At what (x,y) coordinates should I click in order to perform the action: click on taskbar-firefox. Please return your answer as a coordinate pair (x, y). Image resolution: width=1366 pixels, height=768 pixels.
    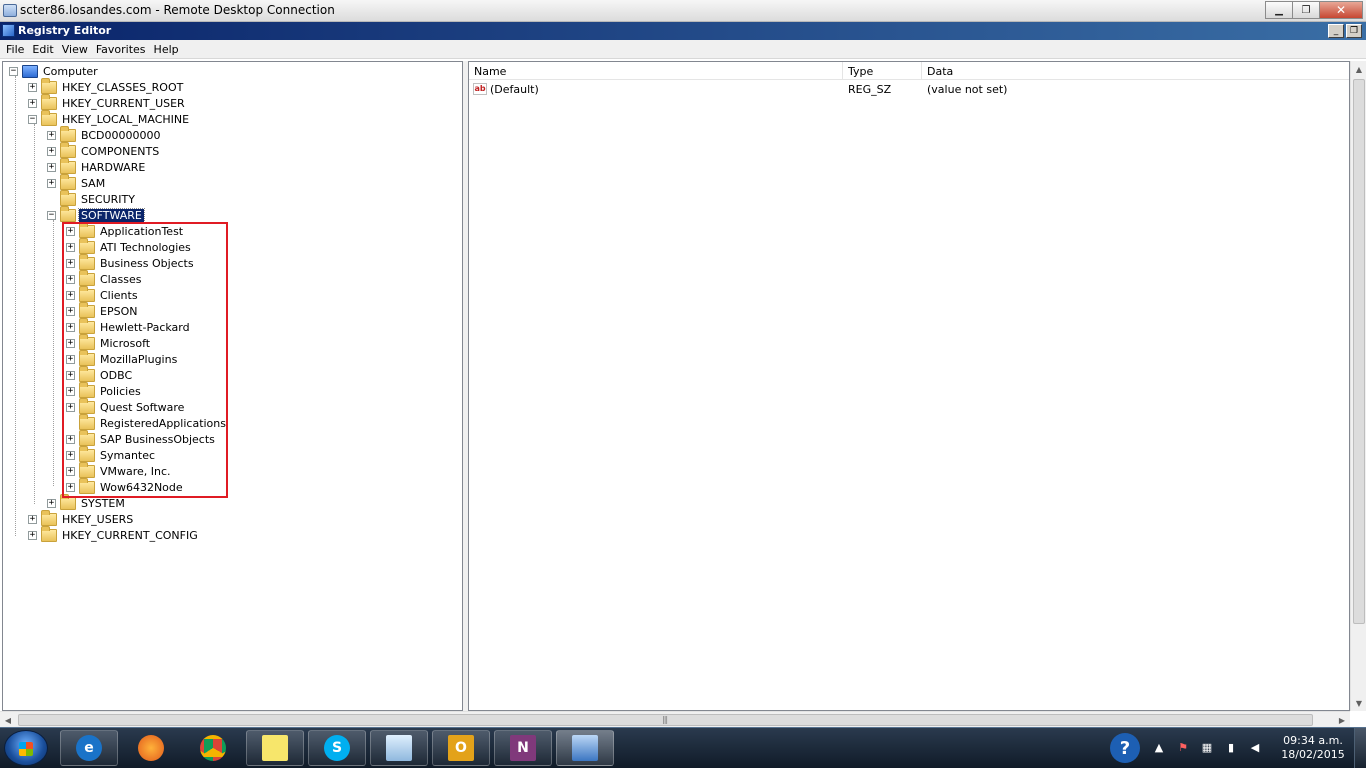
    Looking at the image, I should click on (151, 748).